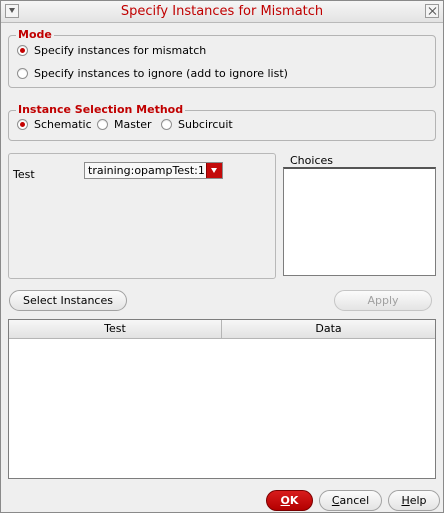 This screenshot has height=513, width=444. Describe the element at coordinates (359, 221) in the screenshot. I see `choices-list` at that location.